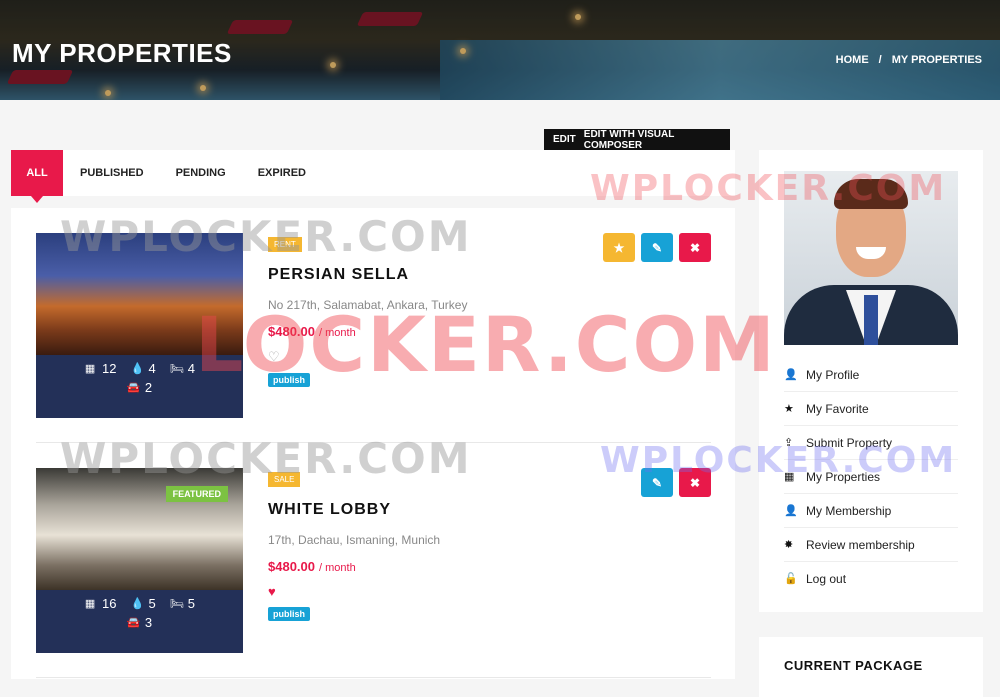  What do you see at coordinates (109, 603) in the screenshot?
I see `area-count: 16` at bounding box center [109, 603].